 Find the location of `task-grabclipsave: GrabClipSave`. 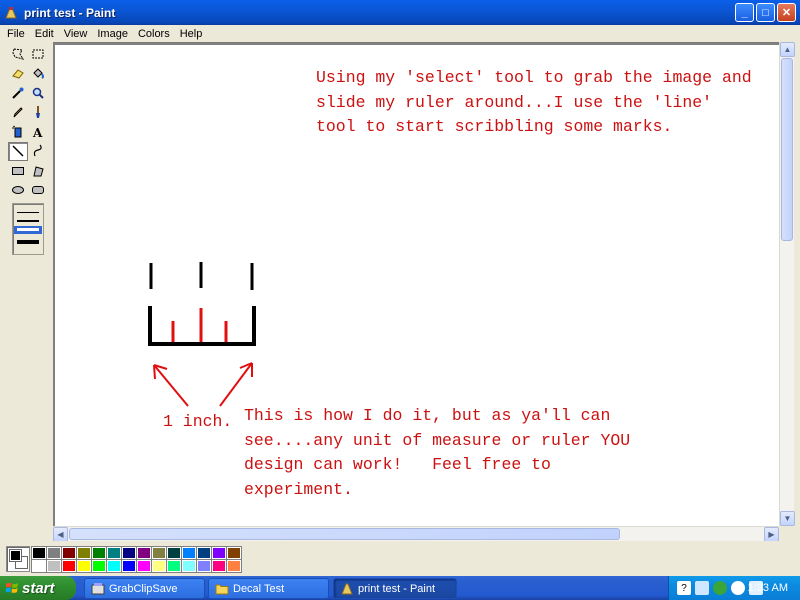

task-grabclipsave: GrabClipSave is located at coordinates (144, 588).